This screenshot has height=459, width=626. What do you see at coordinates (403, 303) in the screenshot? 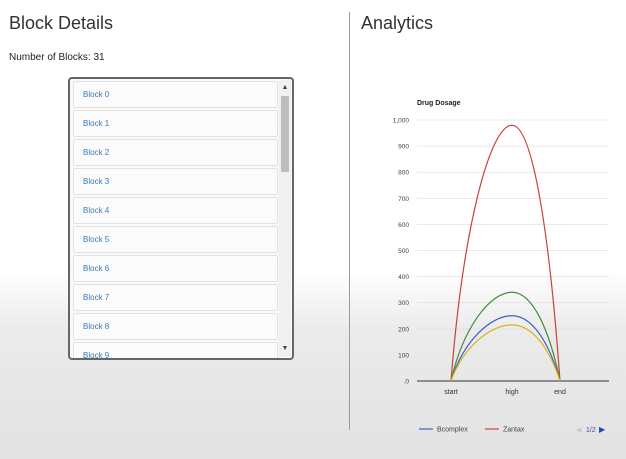
I see `y-tick-label: 300` at bounding box center [403, 303].